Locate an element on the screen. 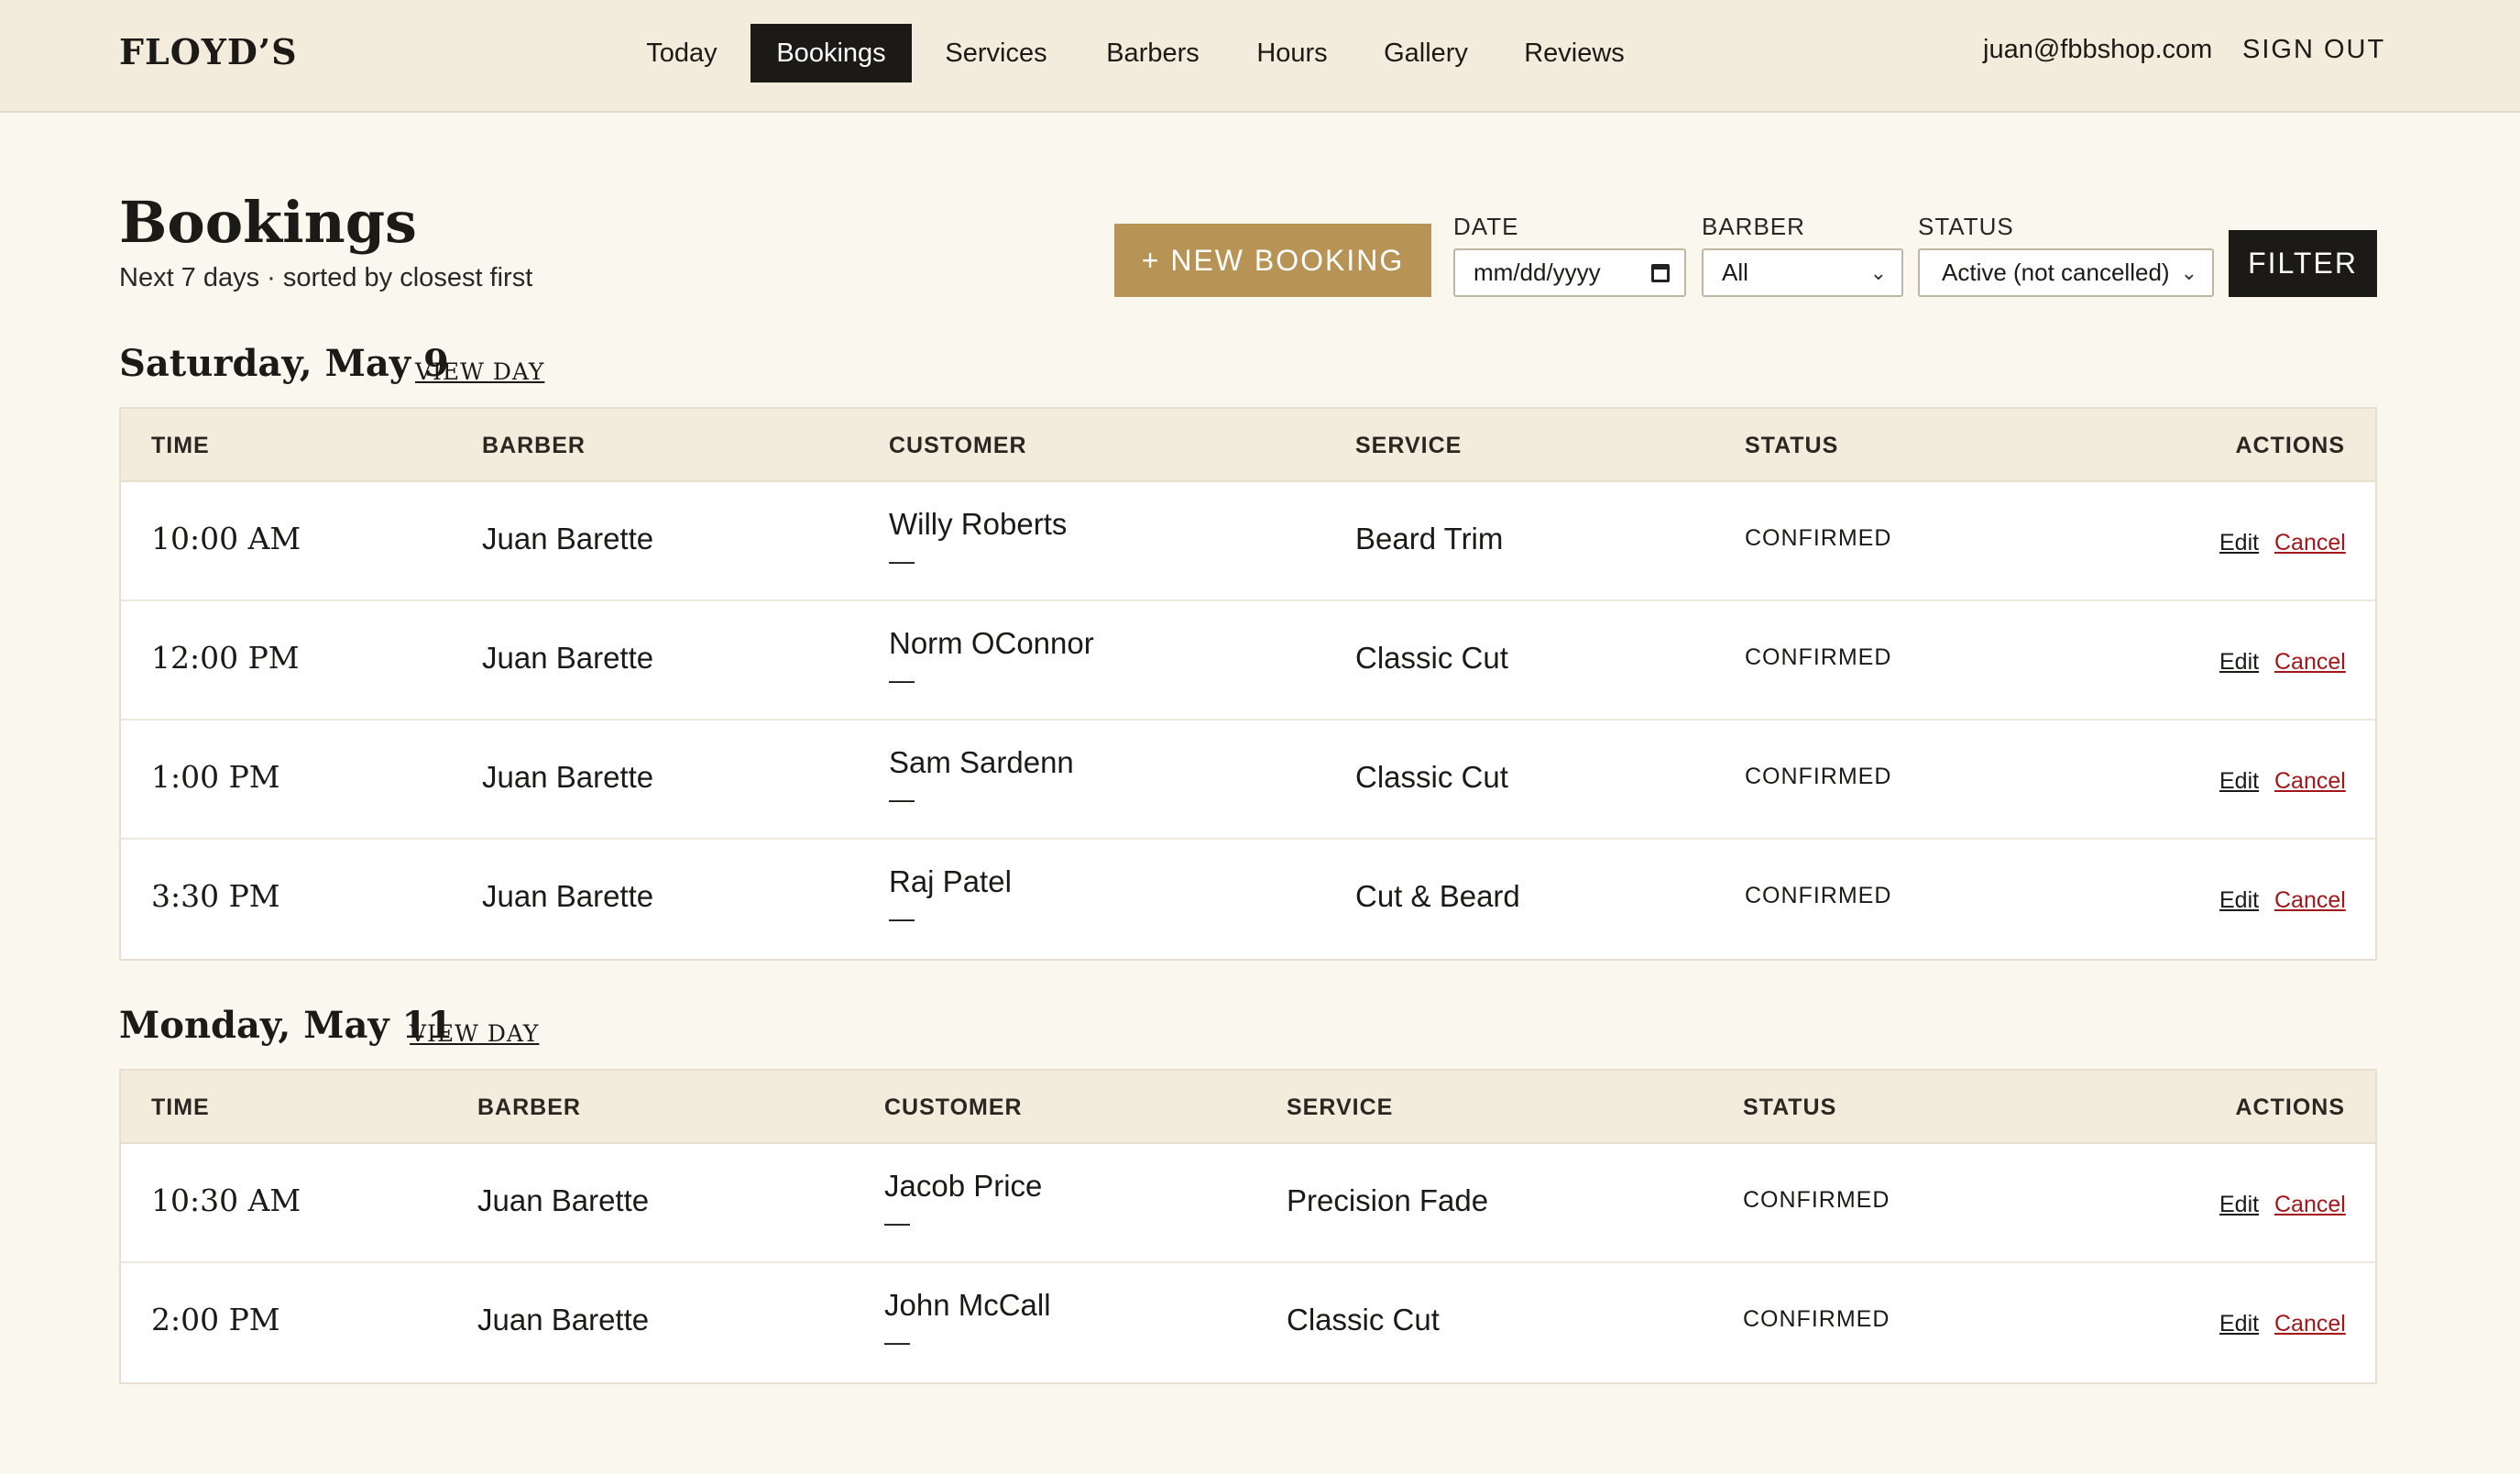  status-filter-select: Active (not cancelled) ⌄ is located at coordinates (2066, 272).